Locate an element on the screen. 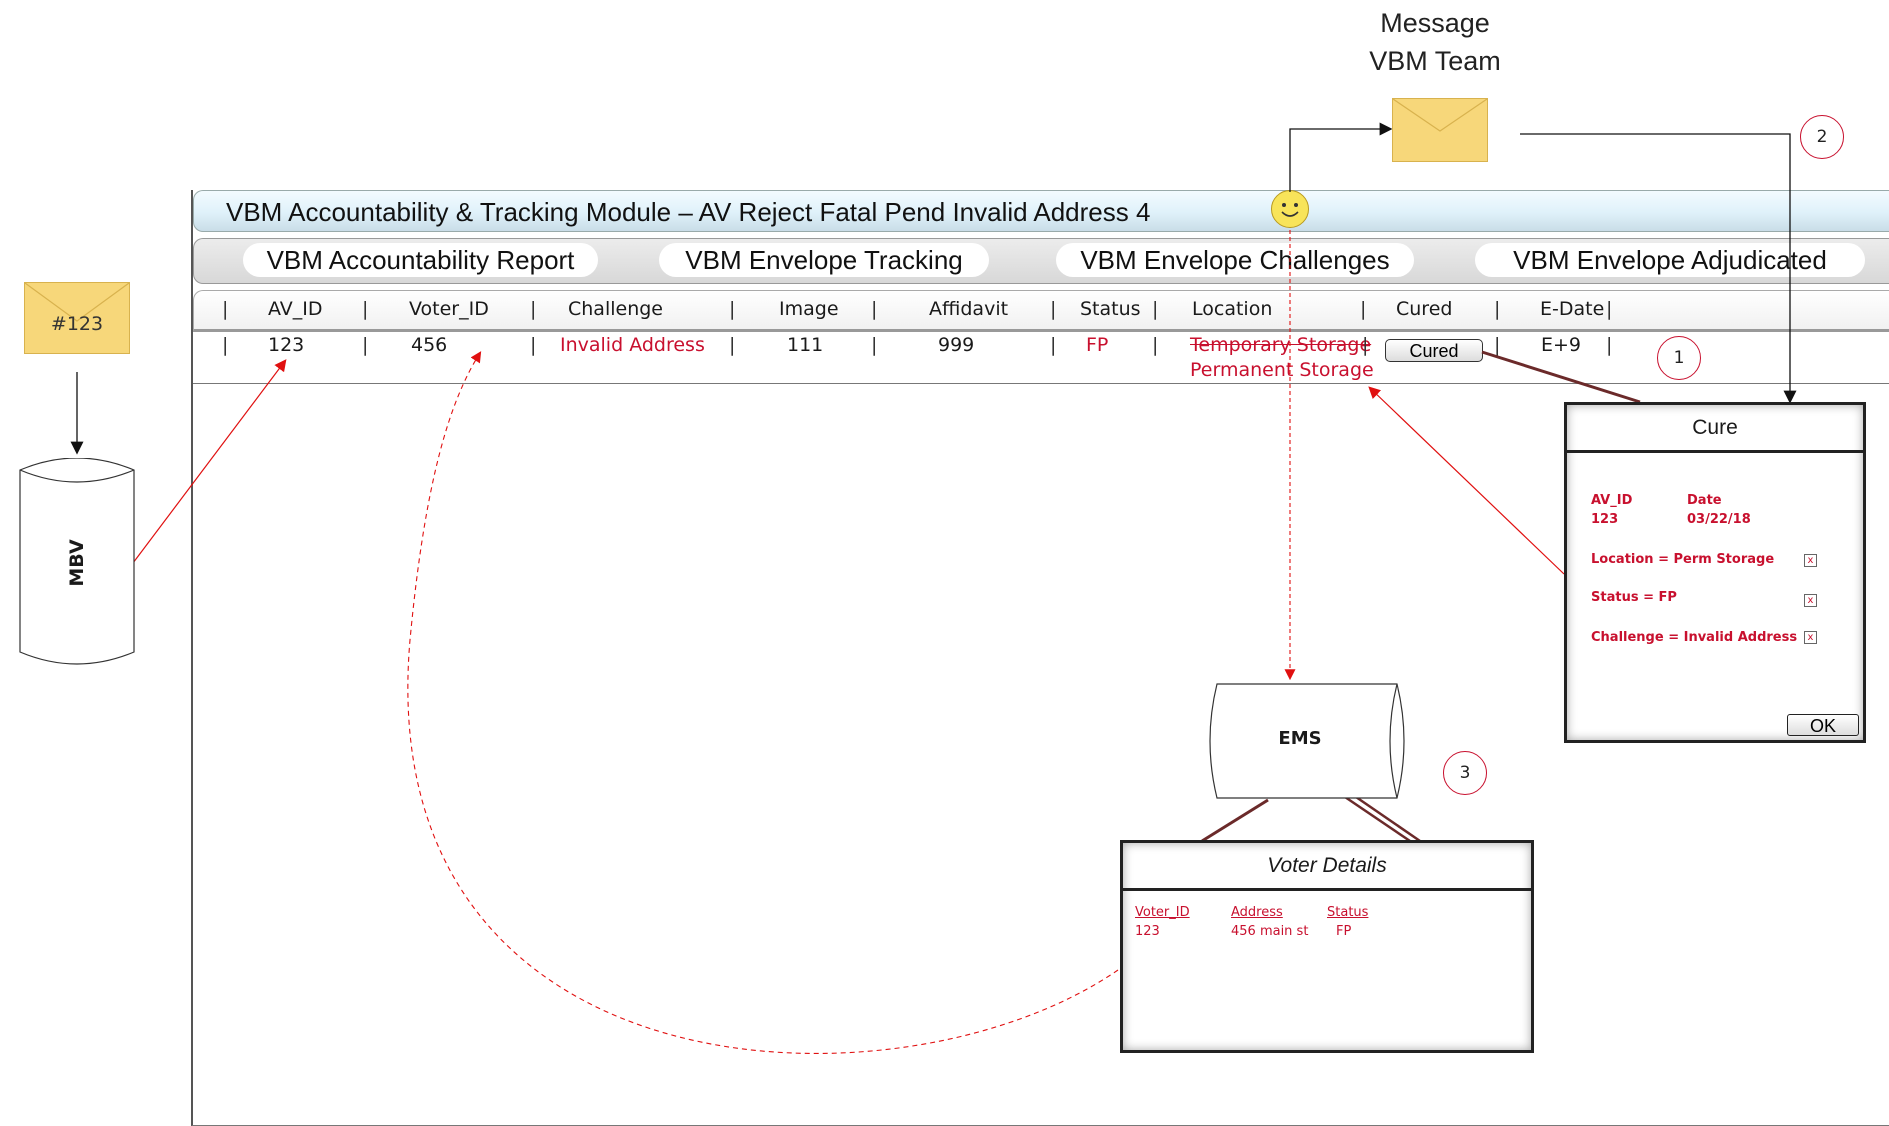  cell-edate: E+9 is located at coordinates (1561, 345).